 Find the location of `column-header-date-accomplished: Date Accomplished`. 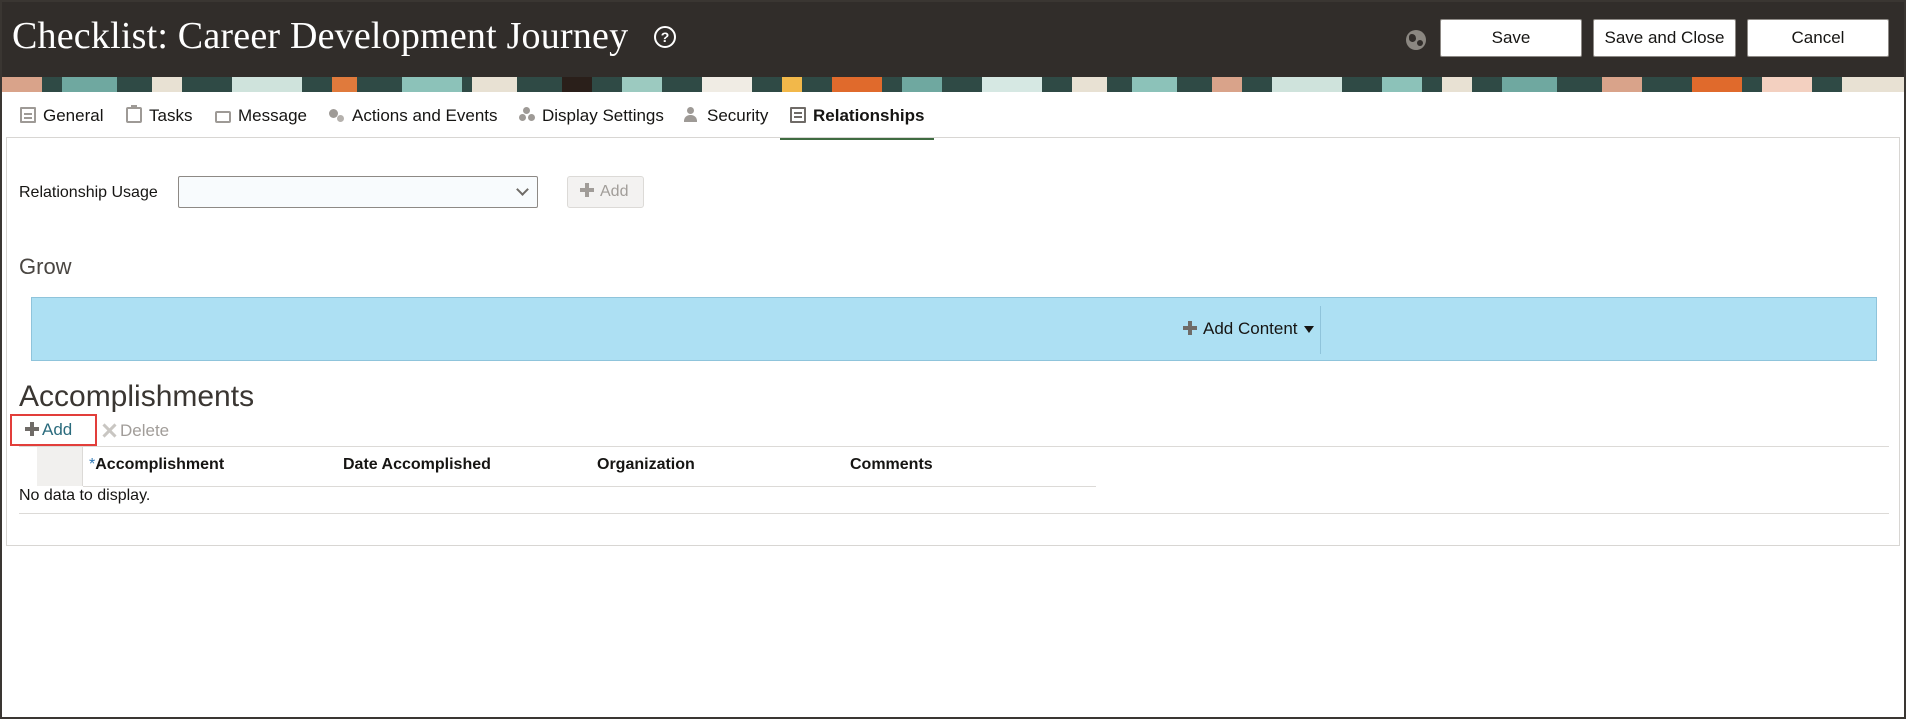

column-header-date-accomplished: Date Accomplished is located at coordinates (417, 465).